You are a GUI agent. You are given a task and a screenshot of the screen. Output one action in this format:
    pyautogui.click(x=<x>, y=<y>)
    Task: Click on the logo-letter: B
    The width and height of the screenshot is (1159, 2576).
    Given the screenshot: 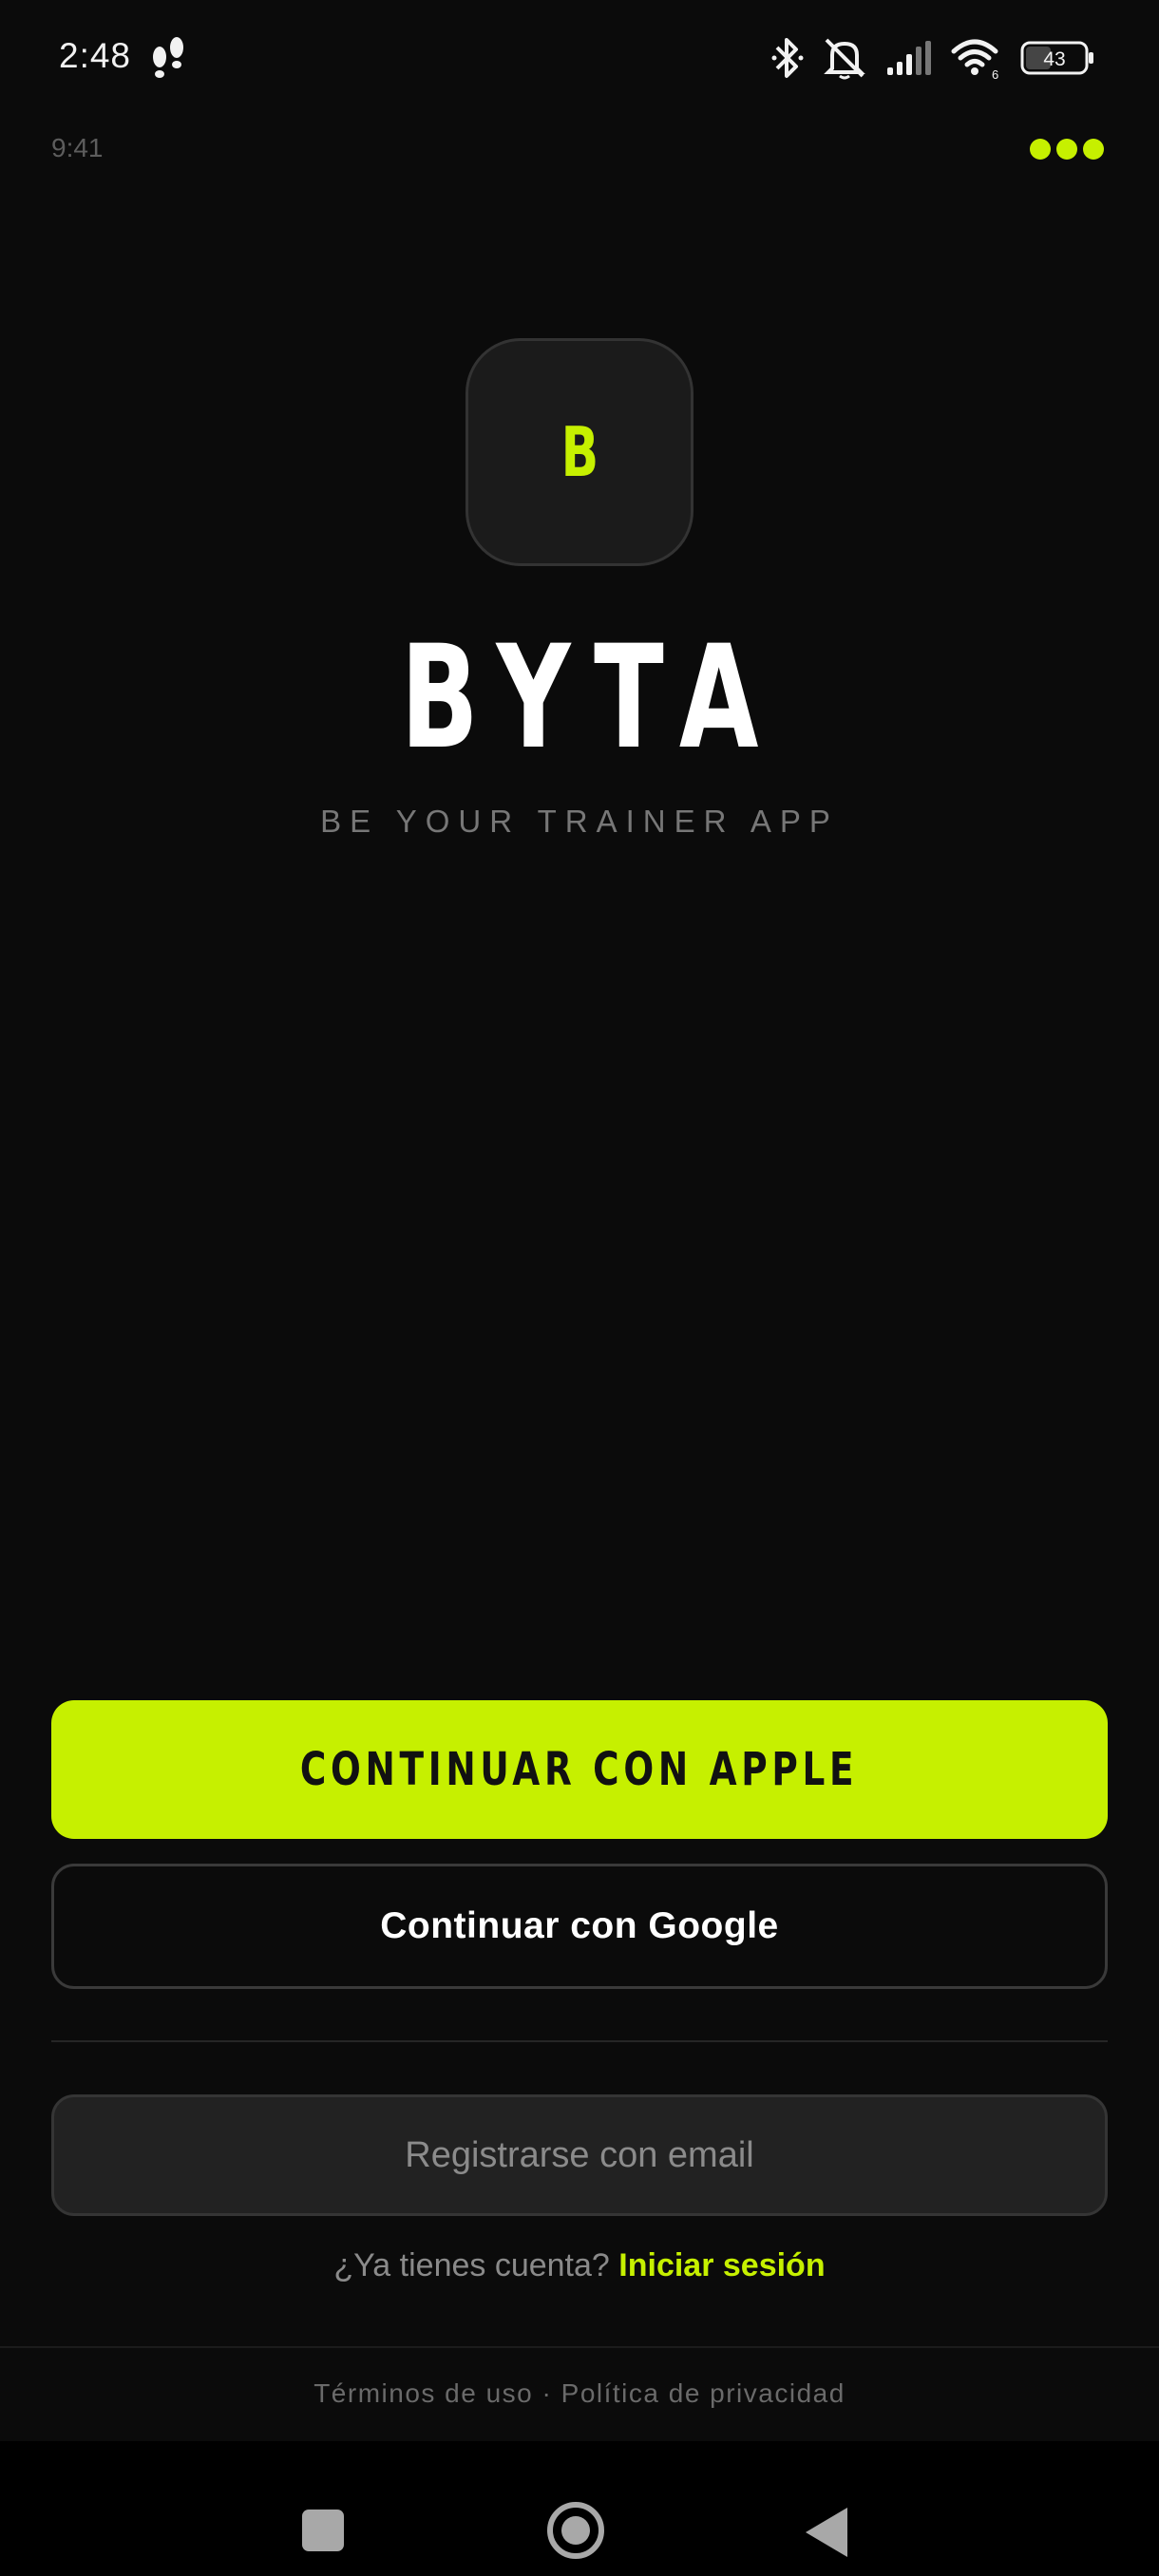 What is the action you would take?
    pyautogui.click(x=579, y=452)
    